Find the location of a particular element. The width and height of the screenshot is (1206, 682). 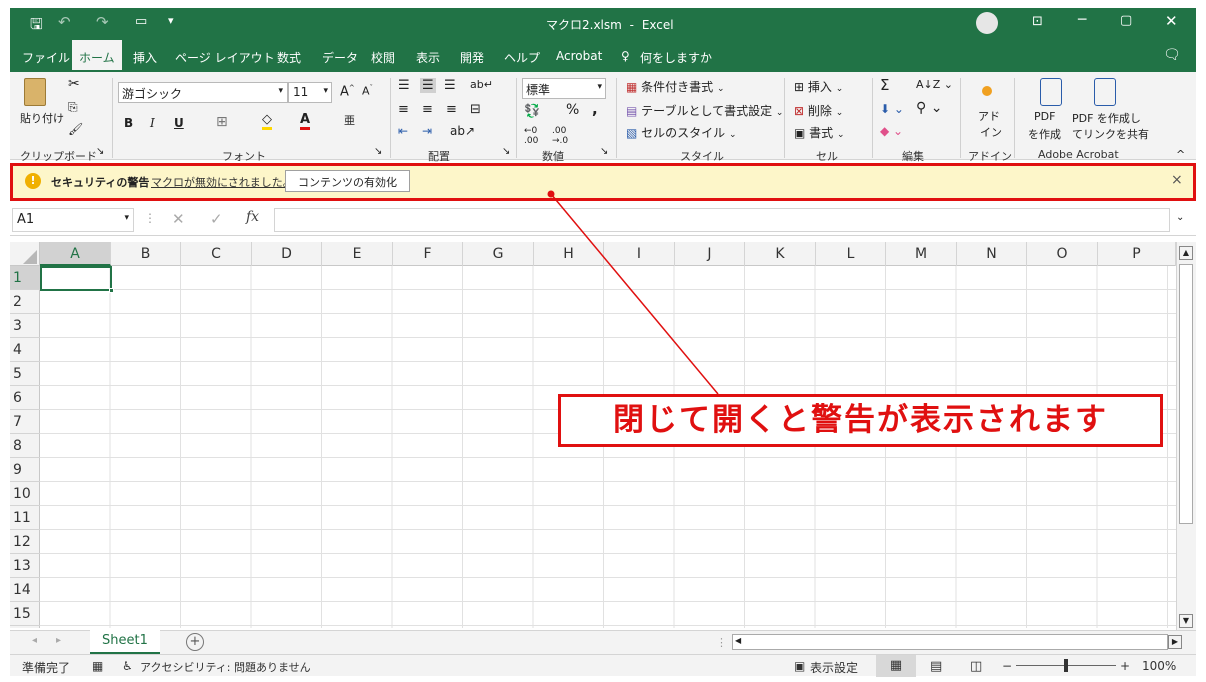

annotation-callout: 閉じて開くと警告が表示されます is located at coordinates (860, 420).